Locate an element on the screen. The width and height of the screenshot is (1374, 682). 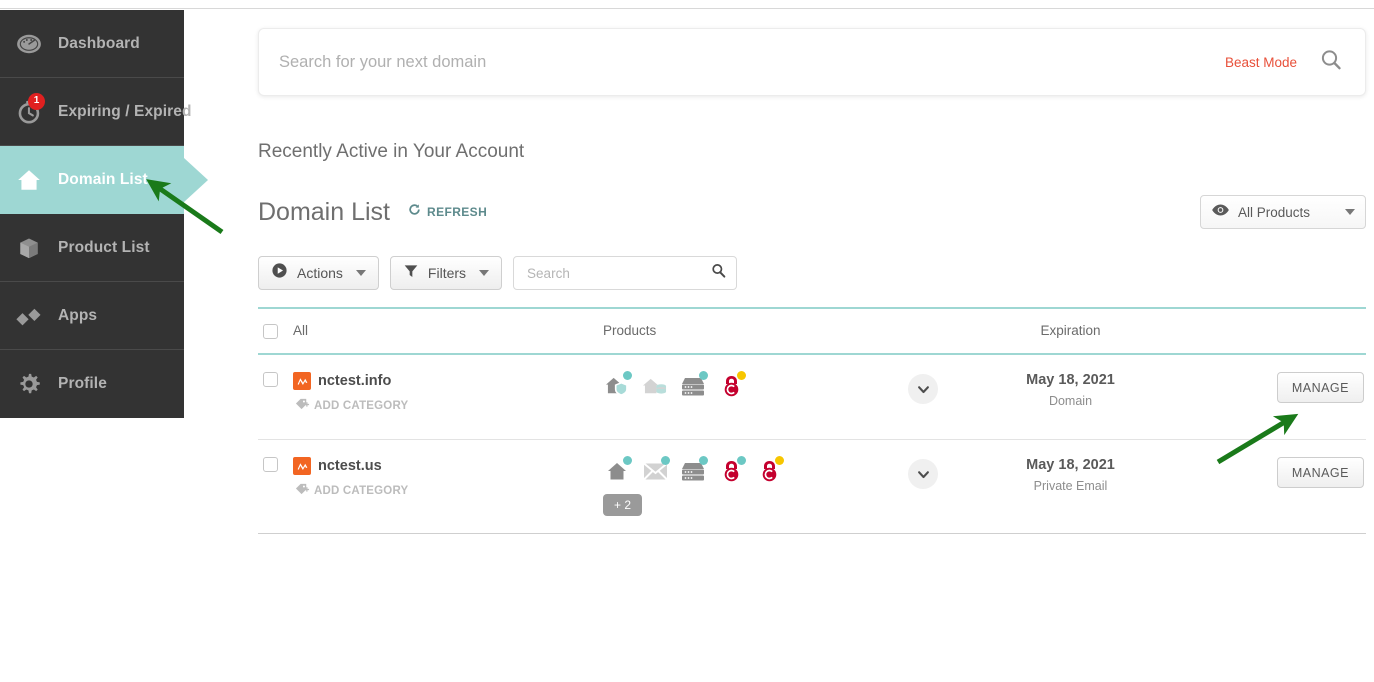
sidebar-item-apps: Apps is located at coordinates (92, 316).